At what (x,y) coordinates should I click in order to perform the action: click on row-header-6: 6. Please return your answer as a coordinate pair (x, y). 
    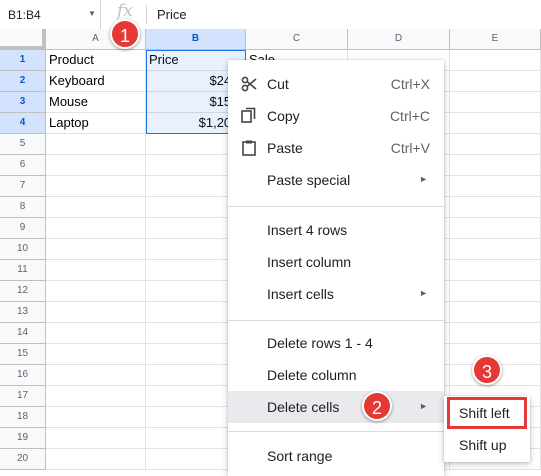
    Looking at the image, I should click on (23, 165).